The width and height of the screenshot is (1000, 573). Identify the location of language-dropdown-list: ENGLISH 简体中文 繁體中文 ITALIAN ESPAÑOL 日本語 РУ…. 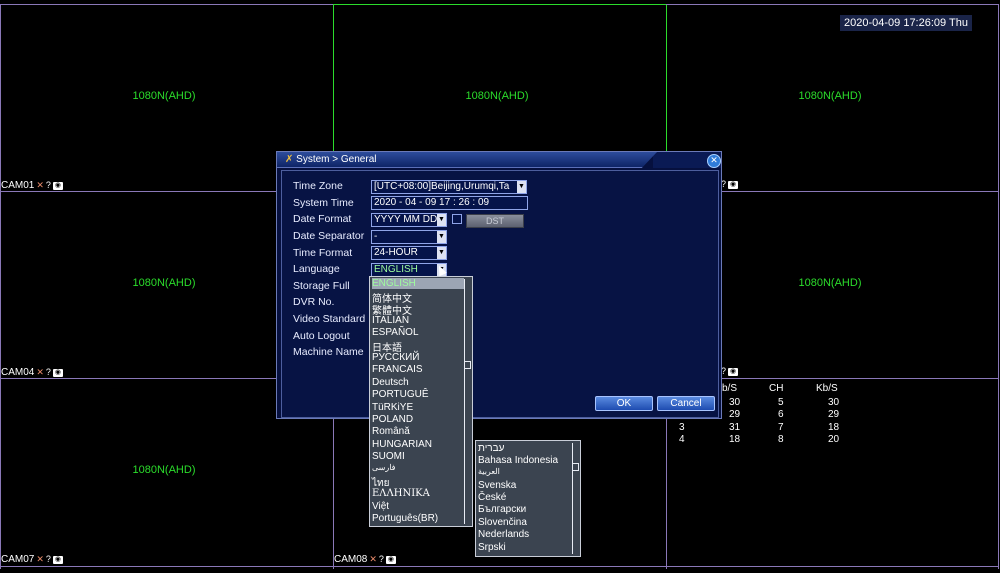
(421, 401).